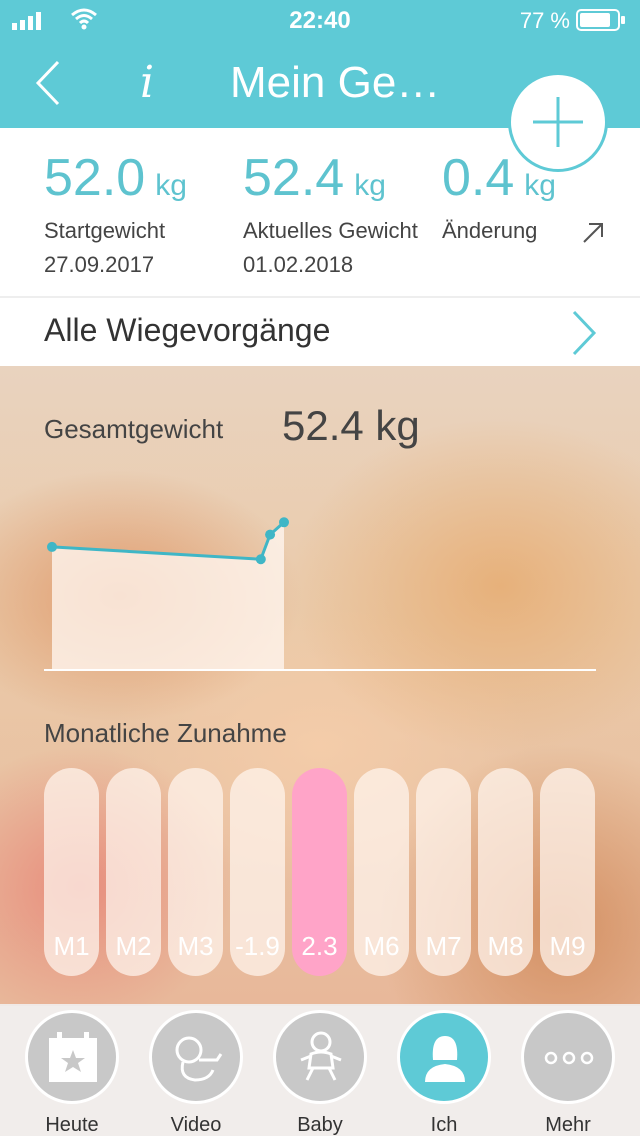 The height and width of the screenshot is (1136, 640). Describe the element at coordinates (593, 233) in the screenshot. I see `trend-up-icon` at that location.